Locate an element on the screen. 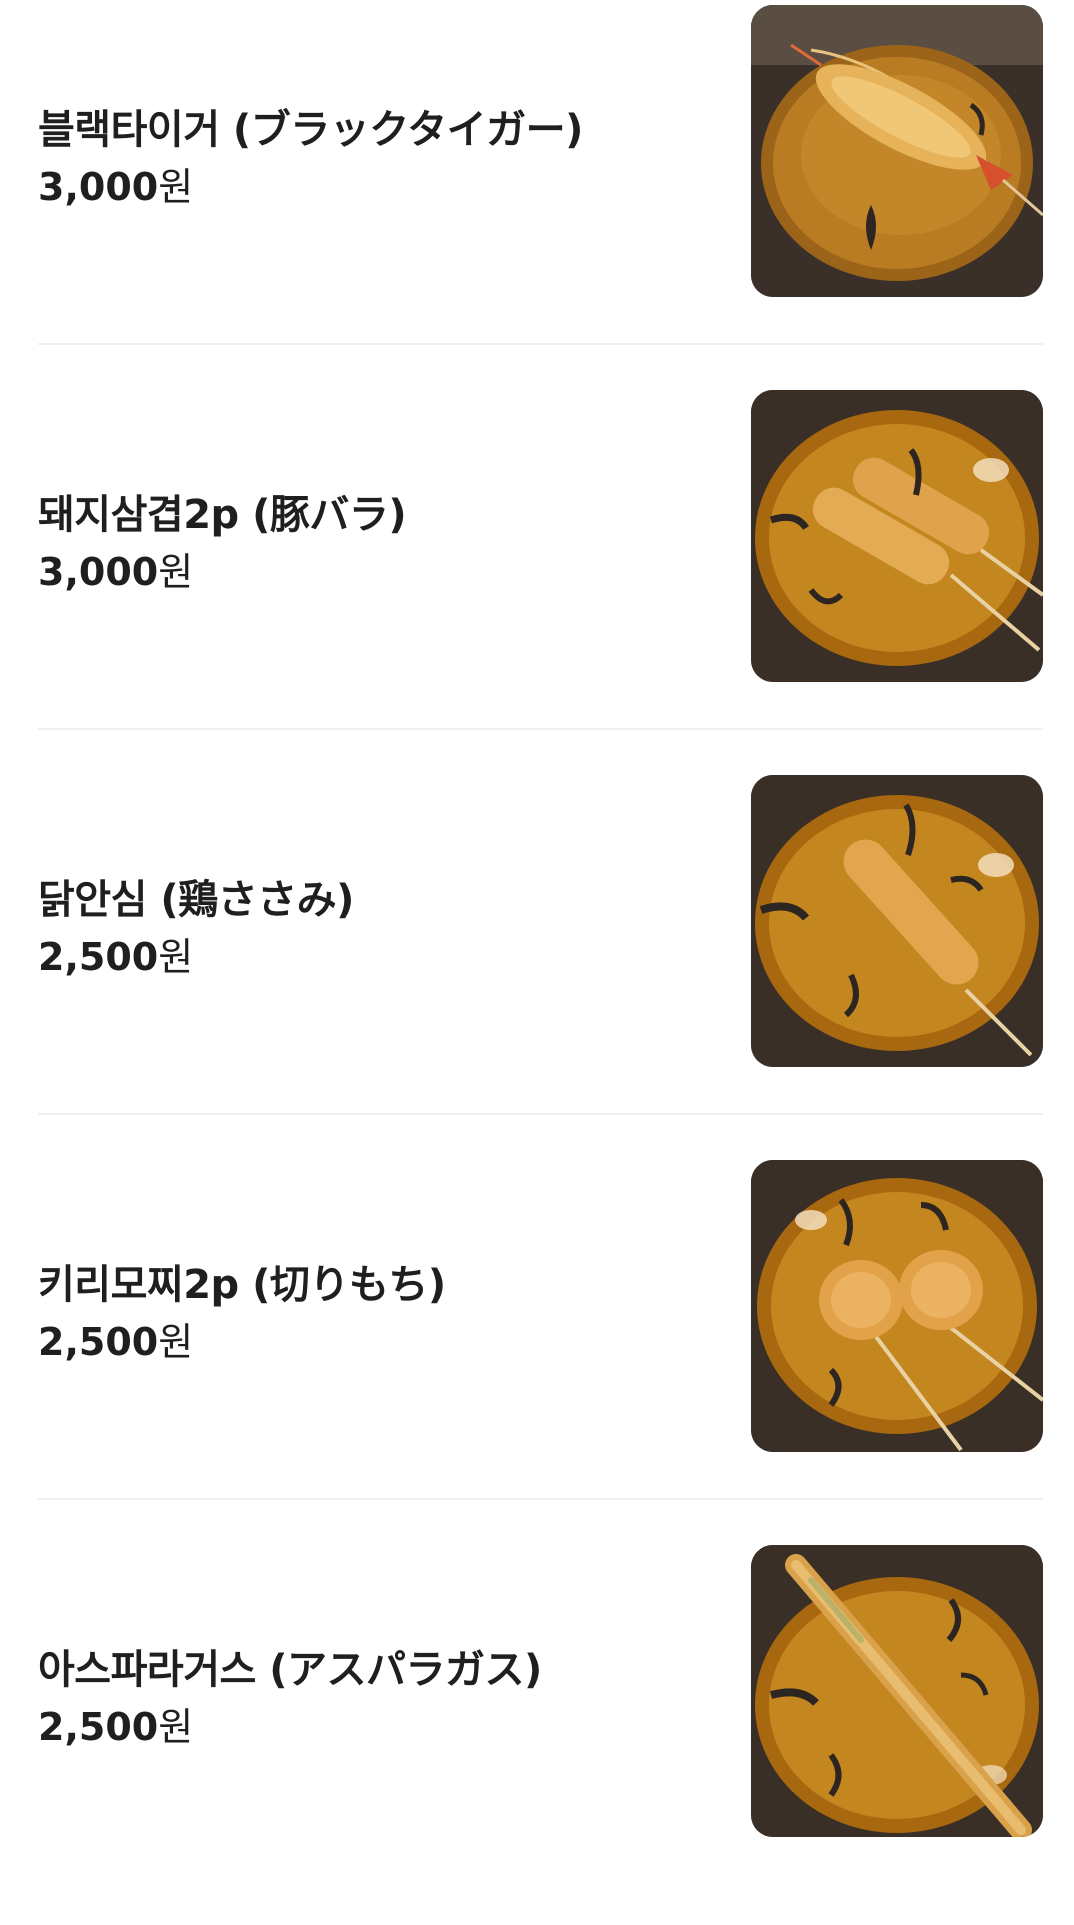  pork-belly-skewers-photo is located at coordinates (897, 536).